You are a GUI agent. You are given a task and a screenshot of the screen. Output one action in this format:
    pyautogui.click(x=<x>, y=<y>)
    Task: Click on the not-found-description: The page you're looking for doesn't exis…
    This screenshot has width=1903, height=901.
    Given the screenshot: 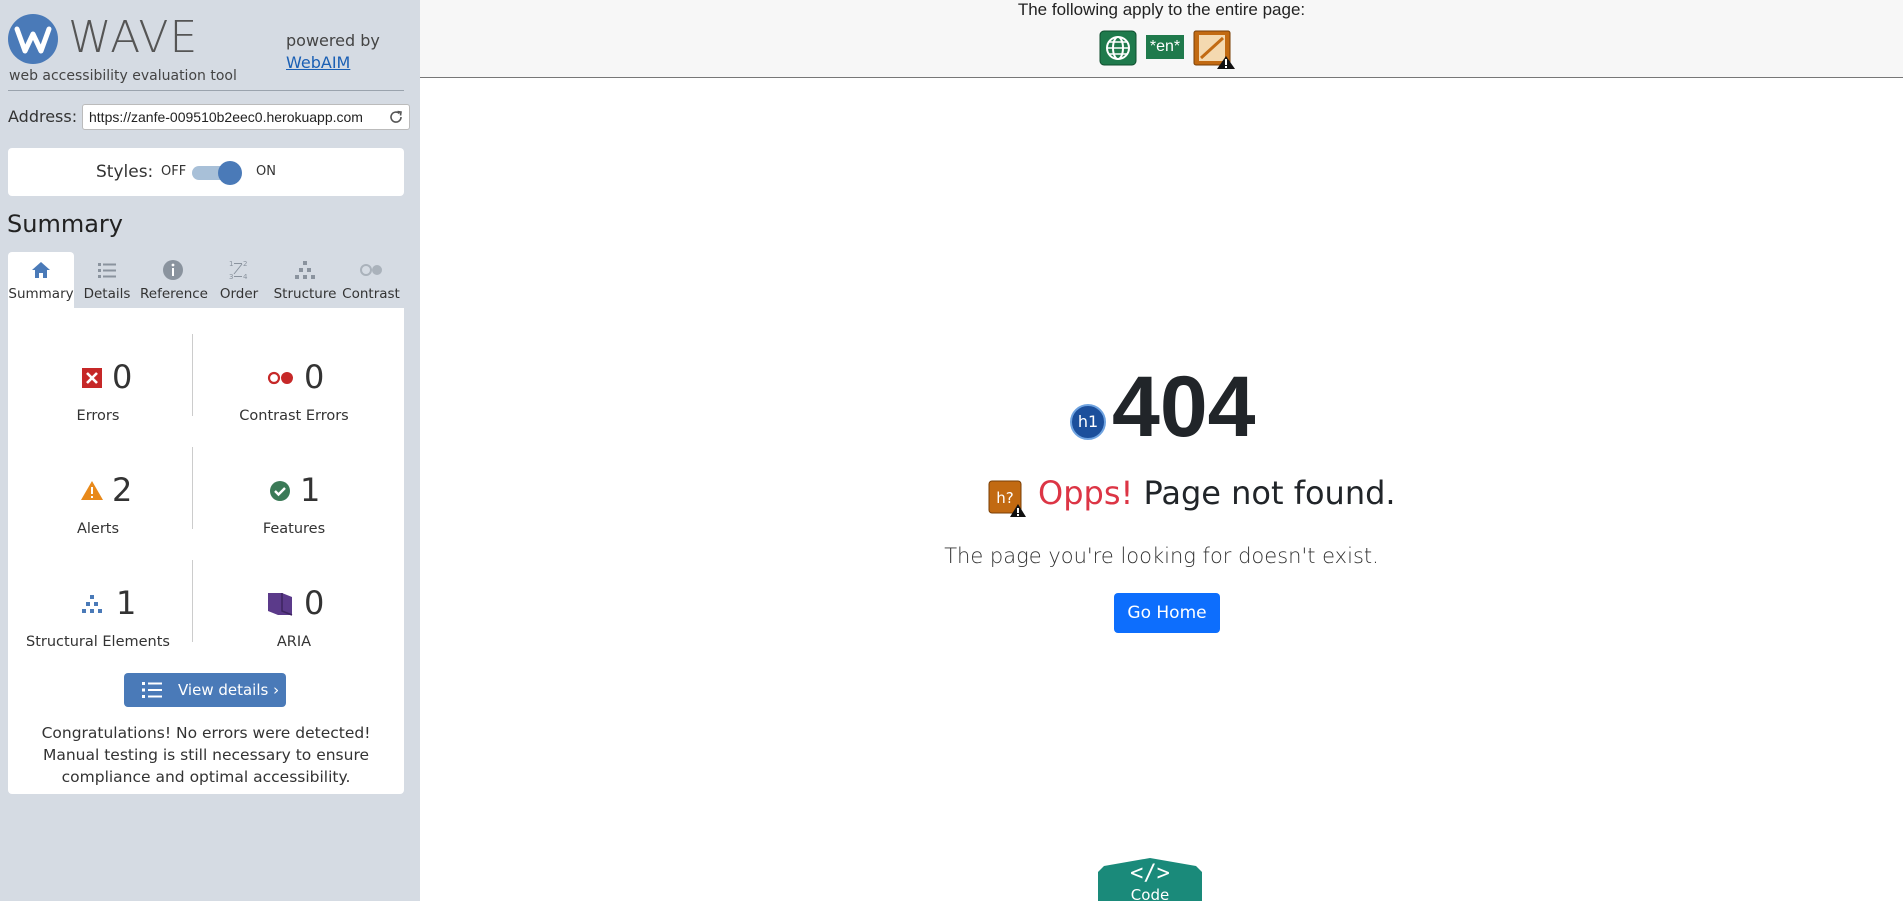 What is the action you would take?
    pyautogui.click(x=1161, y=556)
    